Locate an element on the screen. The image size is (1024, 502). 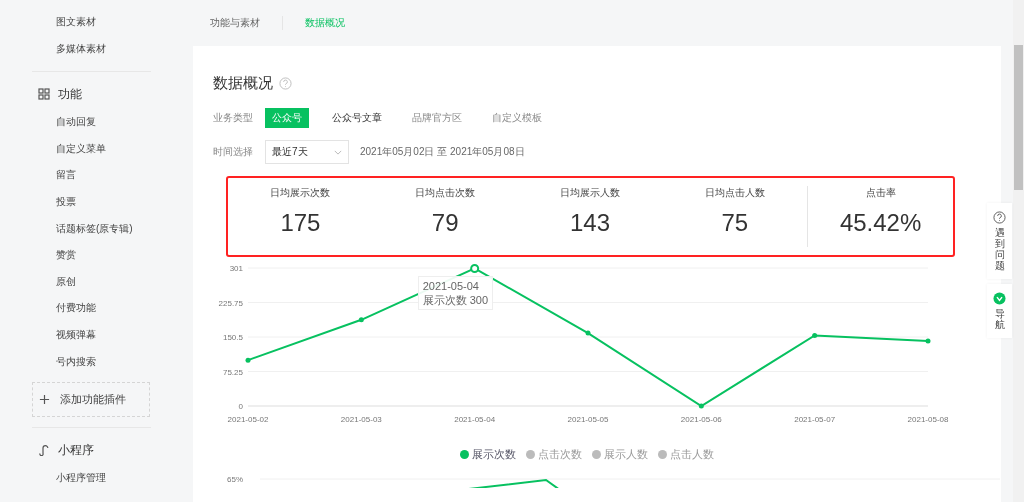
axis-label: 2021-05-05 is located at coordinates (588, 419).